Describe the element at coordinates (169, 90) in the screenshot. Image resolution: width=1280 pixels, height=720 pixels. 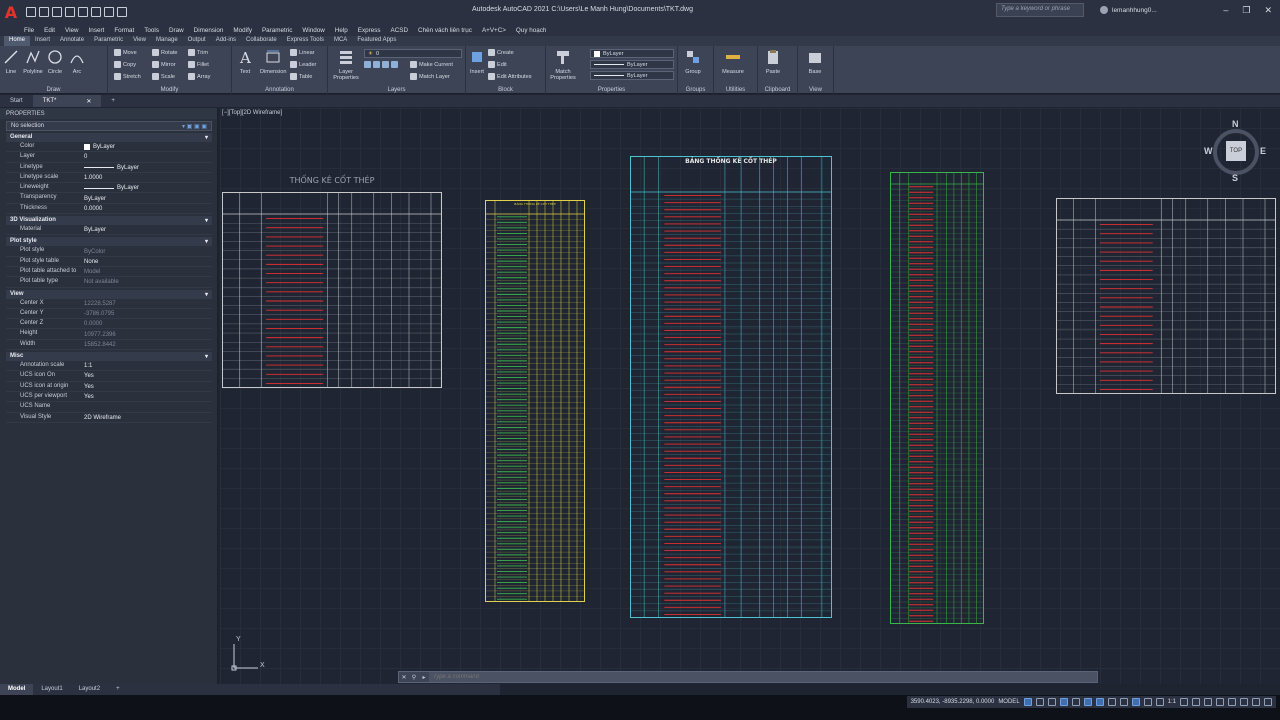
I see `modify-panel-title: Modify` at that location.